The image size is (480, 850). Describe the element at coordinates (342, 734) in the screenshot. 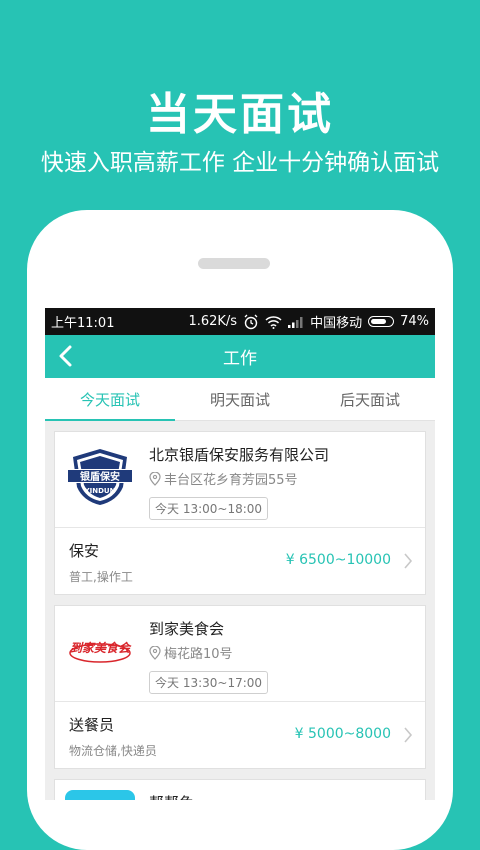

I see `salary-range: ¥ 5000~8000` at that location.